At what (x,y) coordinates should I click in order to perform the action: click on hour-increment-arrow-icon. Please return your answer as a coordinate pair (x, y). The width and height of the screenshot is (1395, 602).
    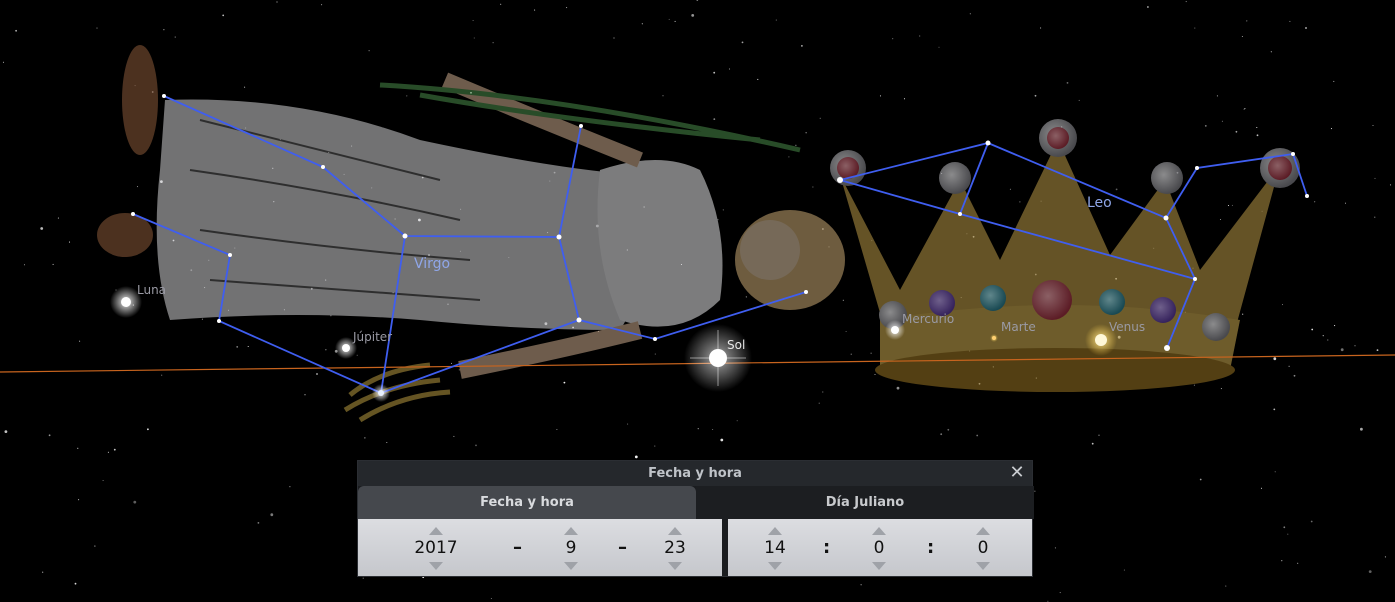
    Looking at the image, I should click on (775, 531).